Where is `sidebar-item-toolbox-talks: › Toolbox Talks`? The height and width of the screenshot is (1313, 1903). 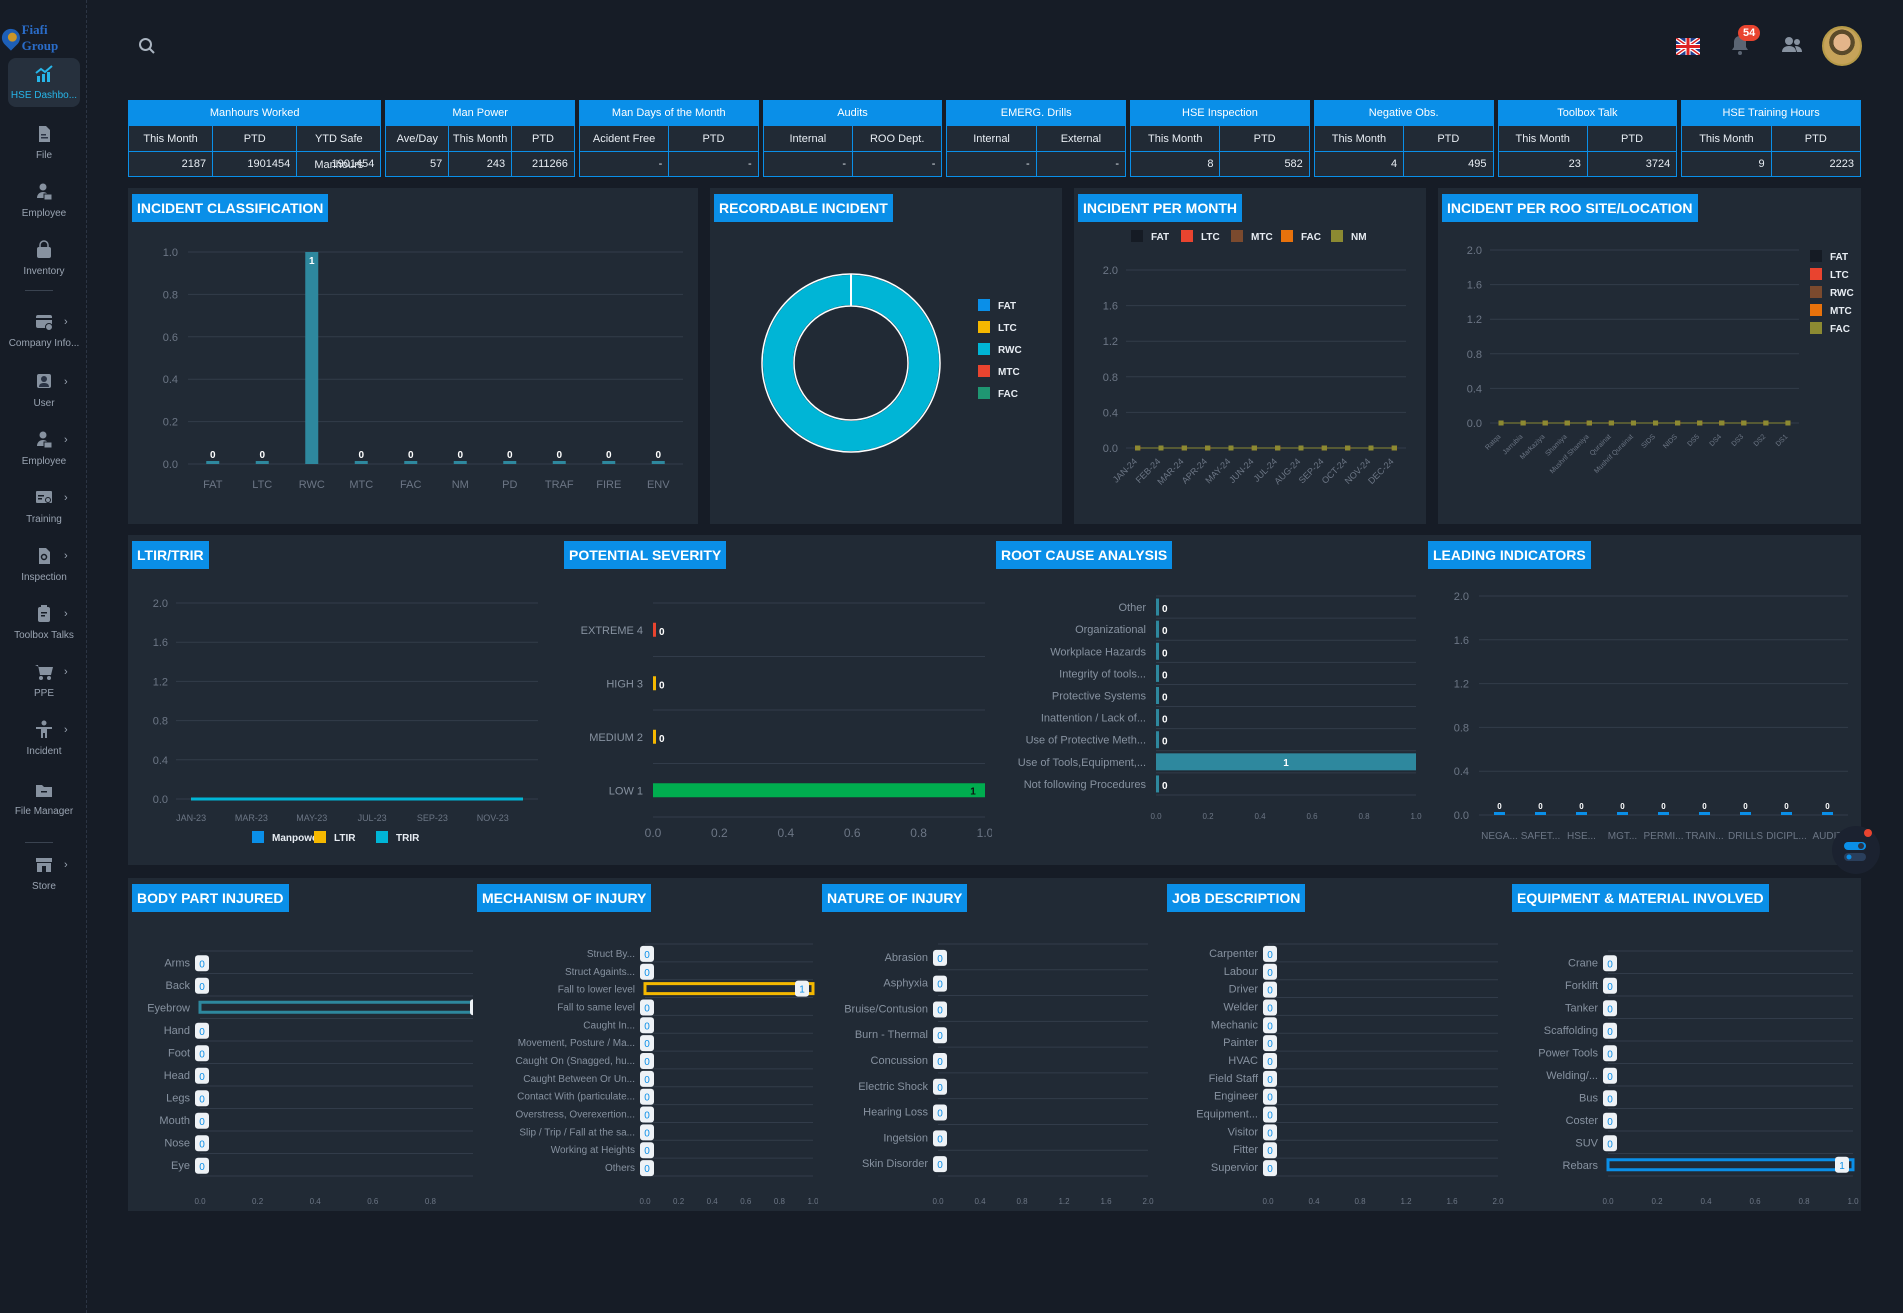 sidebar-item-toolbox-talks: › Toolbox Talks is located at coordinates (44, 622).